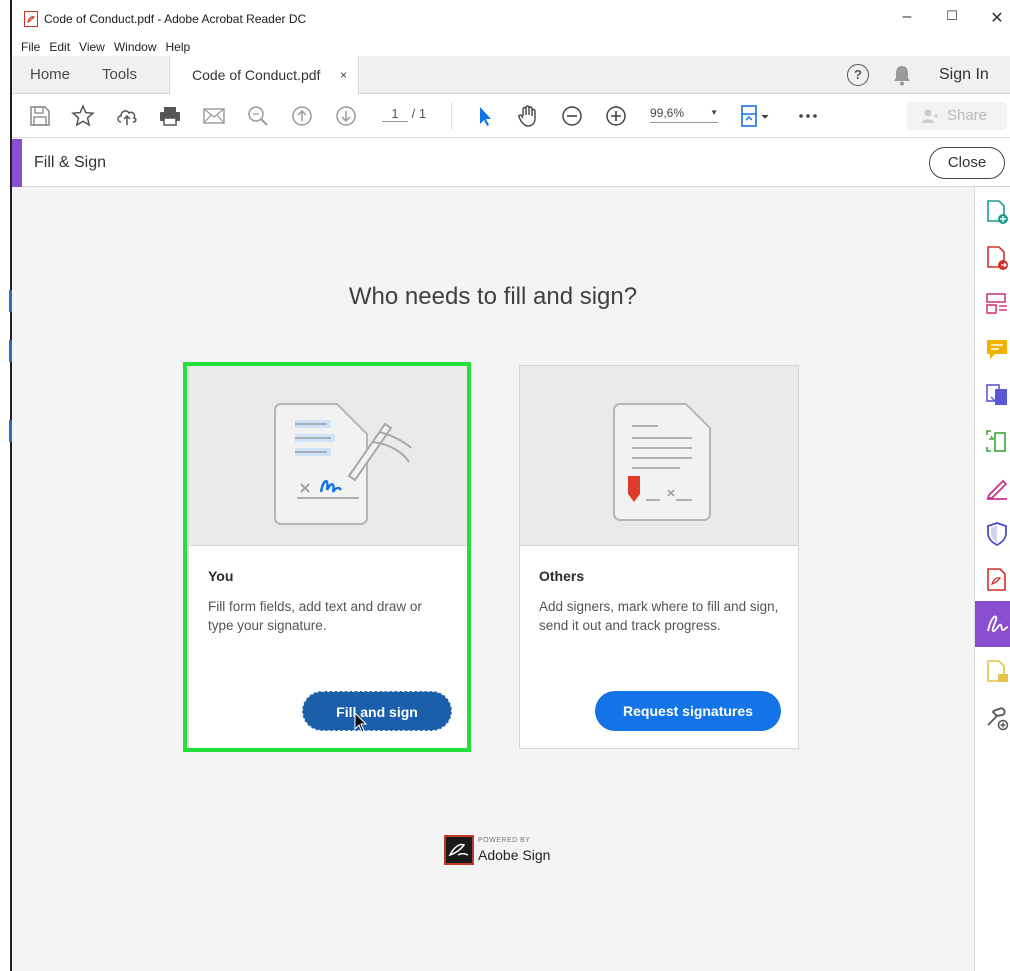 The image size is (1010, 971). What do you see at coordinates (40, 116) in the screenshot?
I see `save-icon` at bounding box center [40, 116].